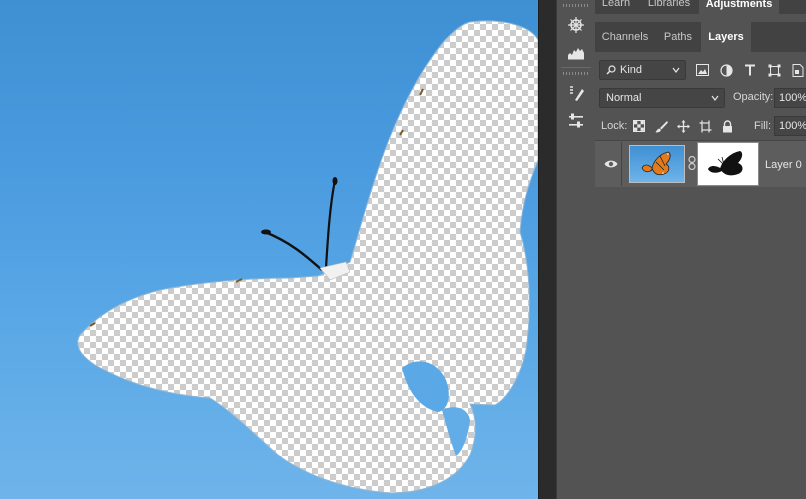  I want to click on tab-adjustments-label: Adjustments, so click(739, 5).